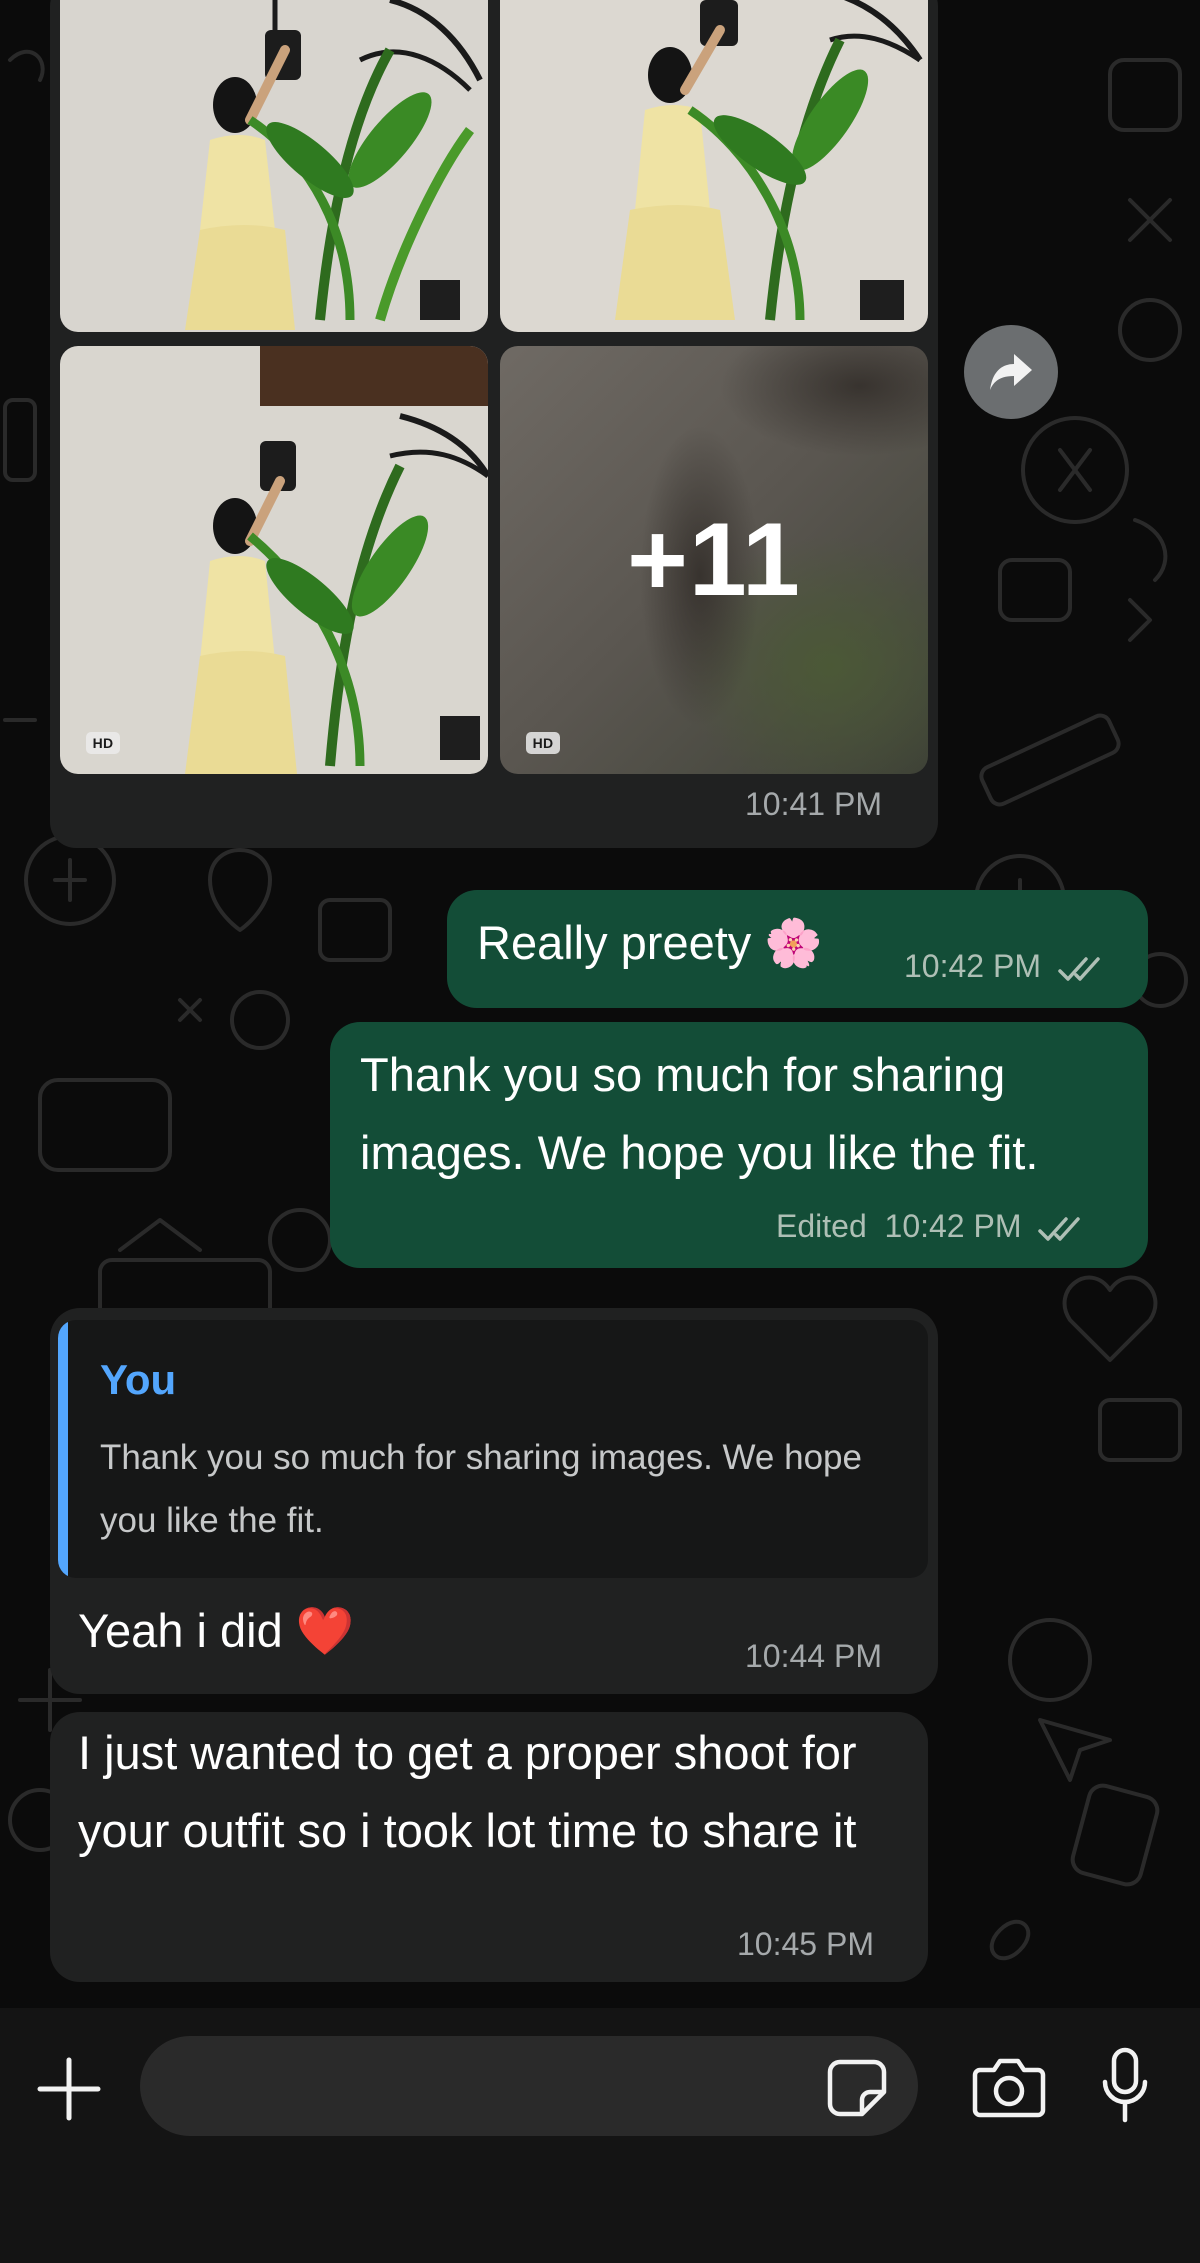  I want to click on more-photos-thumbnail: +11 HD, so click(714, 560).